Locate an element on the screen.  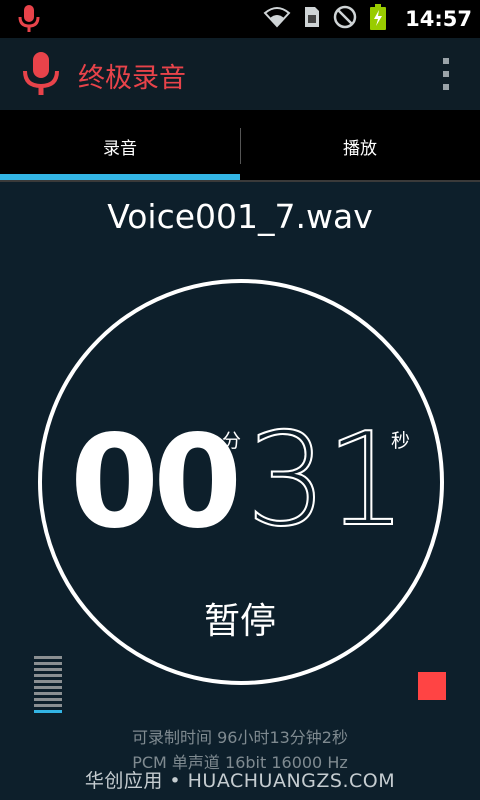
microphone-notification-icon is located at coordinates (29, 21).